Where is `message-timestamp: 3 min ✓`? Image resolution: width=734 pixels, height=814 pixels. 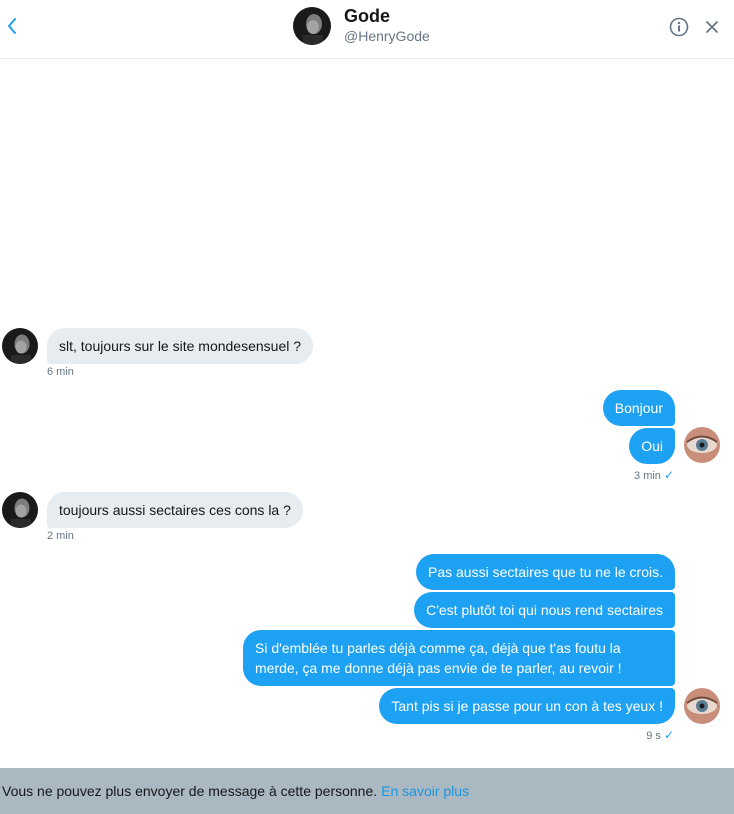
message-timestamp: 3 min ✓ is located at coordinates (654, 475).